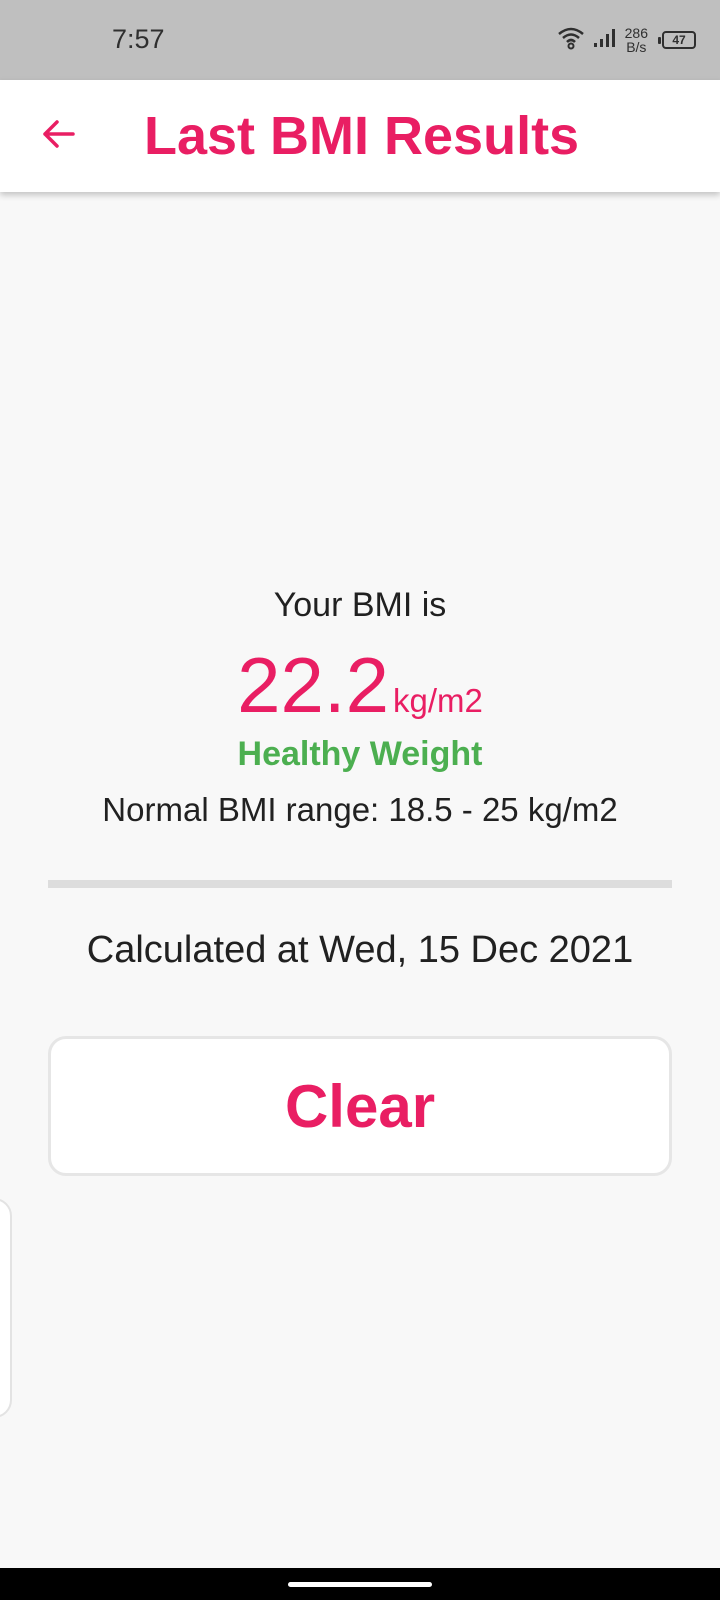 The image size is (720, 1600). Describe the element at coordinates (360, 40) in the screenshot. I see `status-bar: 7:57 286 B/s 47` at that location.